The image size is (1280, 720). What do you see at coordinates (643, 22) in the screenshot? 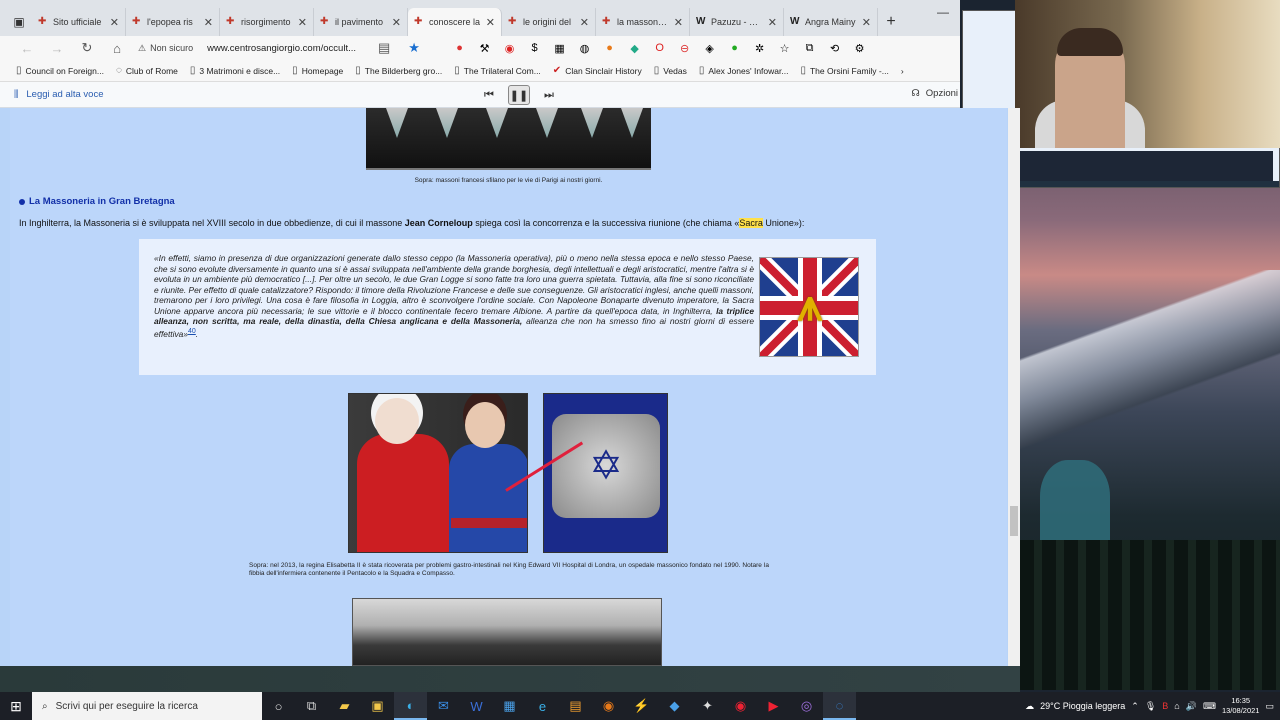
I see `tab: ✚ la massoneria ✕` at bounding box center [643, 22].